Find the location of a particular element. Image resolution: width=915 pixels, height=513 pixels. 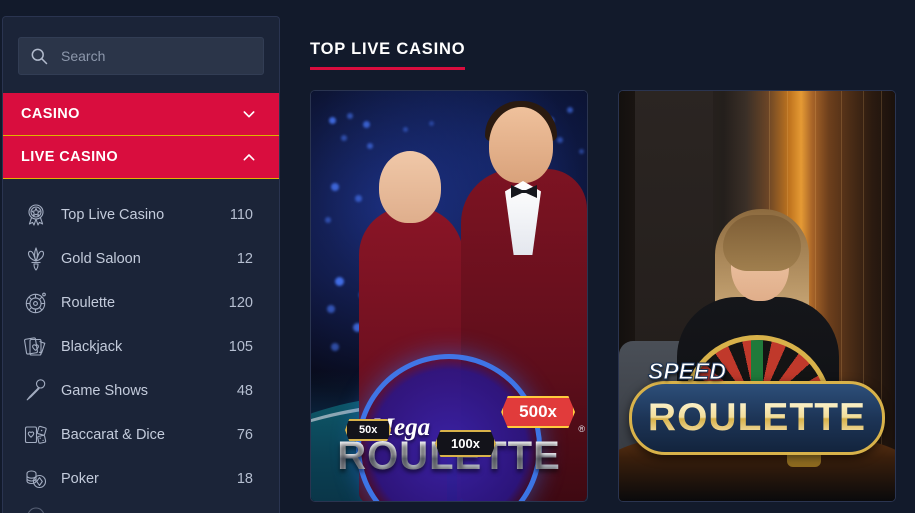

nav-section-casino-label: CASINO is located at coordinates (50, 114).